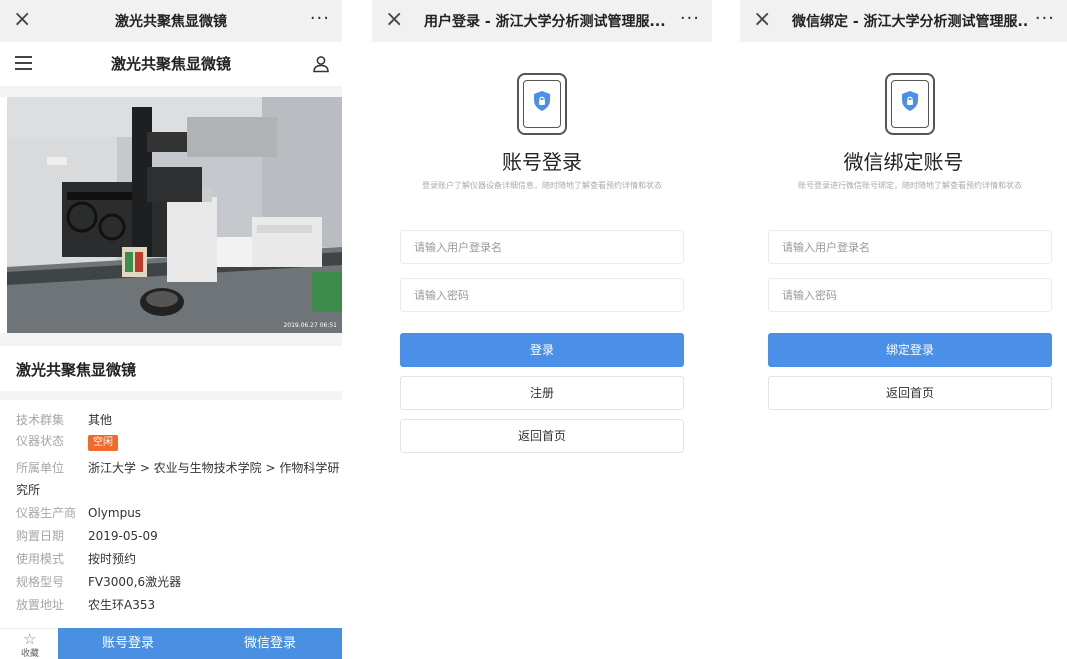 This screenshot has height=659, width=1067. What do you see at coordinates (542, 350) in the screenshot?
I see `login-button: 登录` at bounding box center [542, 350].